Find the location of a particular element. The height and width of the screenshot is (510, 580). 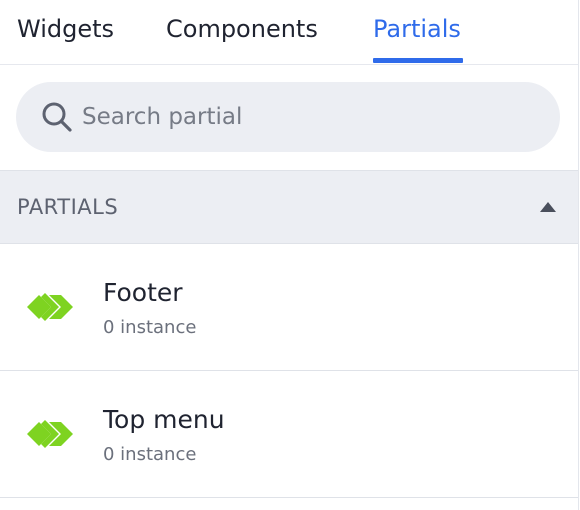

search-icon is located at coordinates (57, 117).